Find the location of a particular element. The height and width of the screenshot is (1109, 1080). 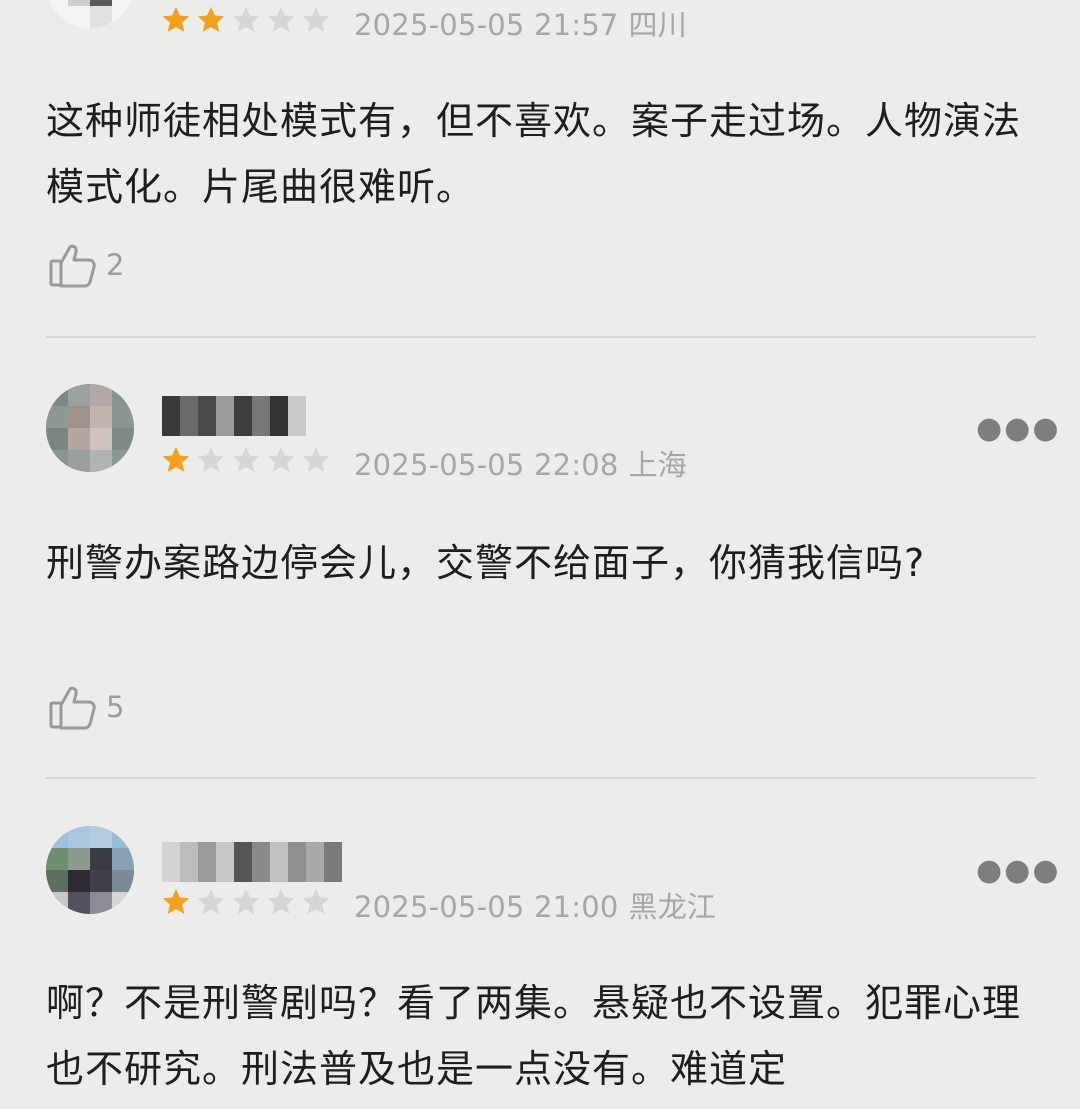

like-button: 5 is located at coordinates (85, 707).